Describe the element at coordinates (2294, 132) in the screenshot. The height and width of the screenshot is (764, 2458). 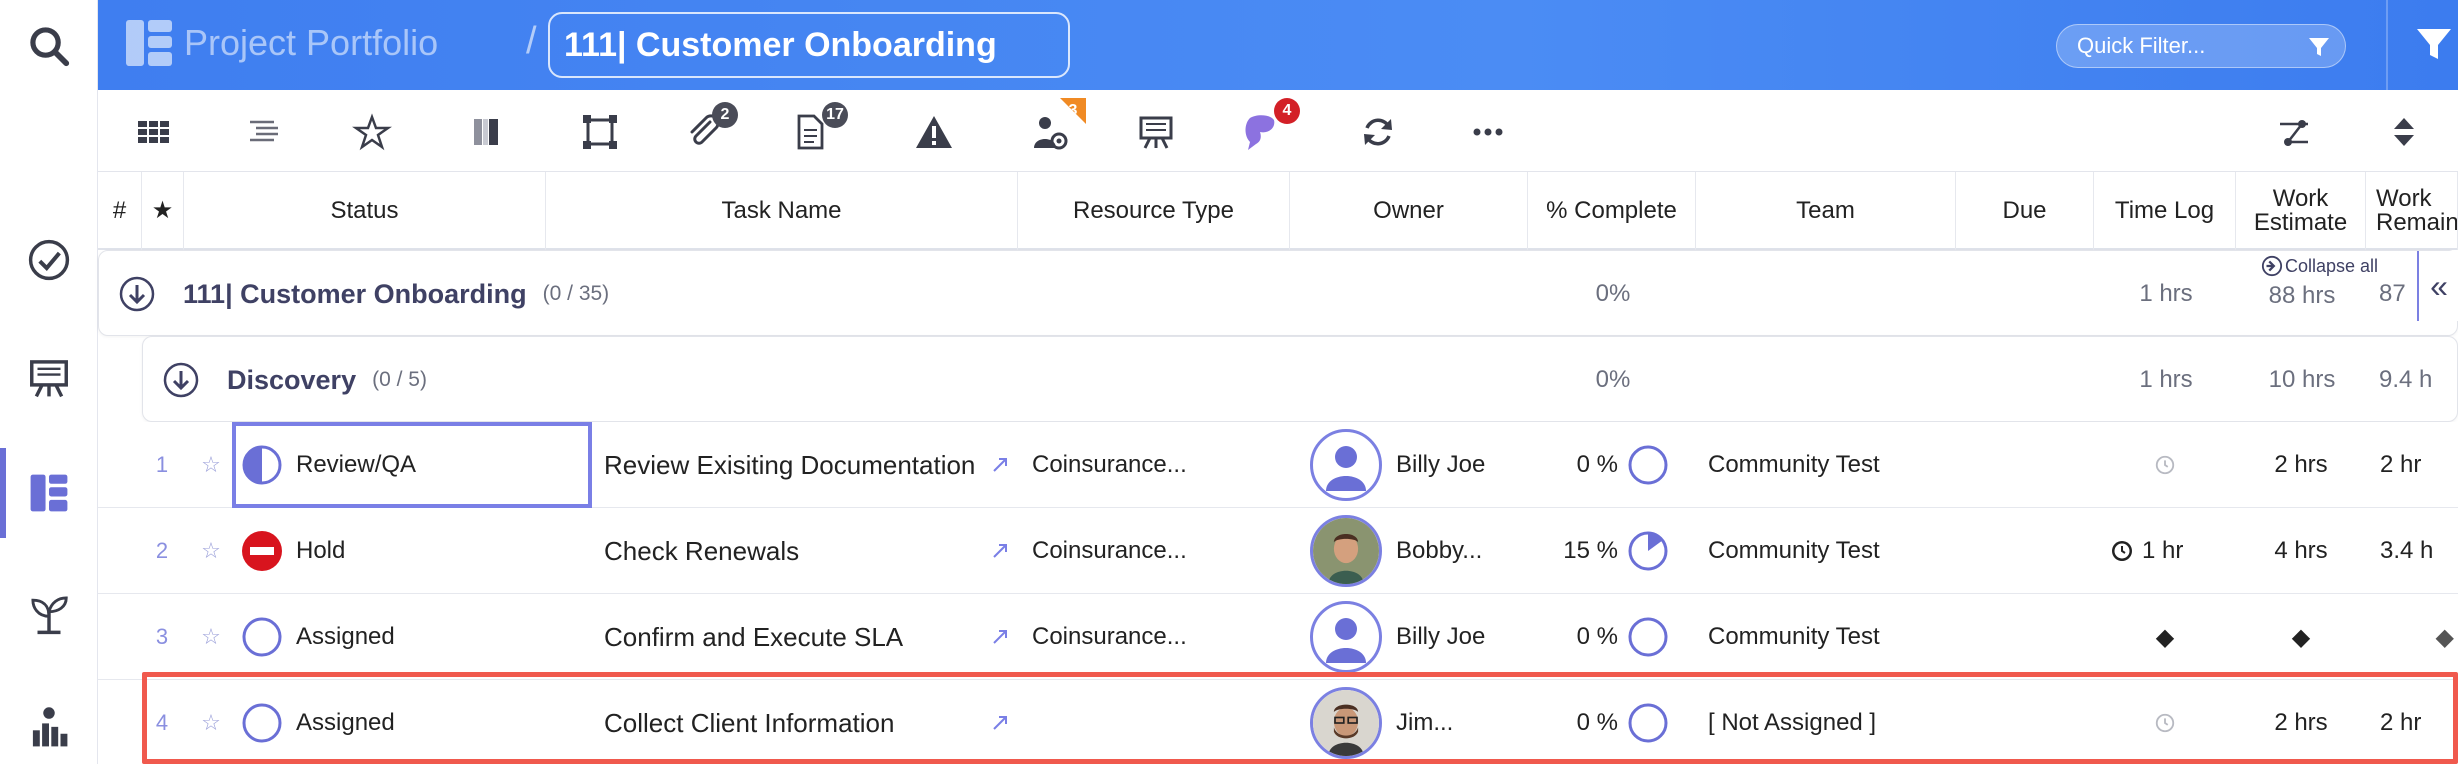
I see `dependency-icon` at that location.